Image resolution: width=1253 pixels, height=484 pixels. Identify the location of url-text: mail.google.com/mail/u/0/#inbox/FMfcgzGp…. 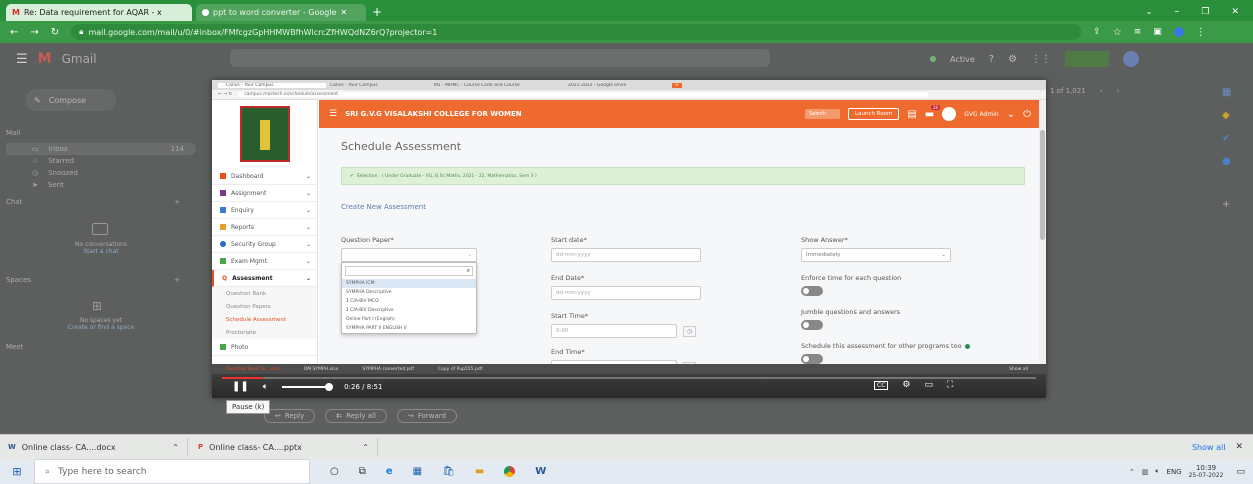
(263, 32).